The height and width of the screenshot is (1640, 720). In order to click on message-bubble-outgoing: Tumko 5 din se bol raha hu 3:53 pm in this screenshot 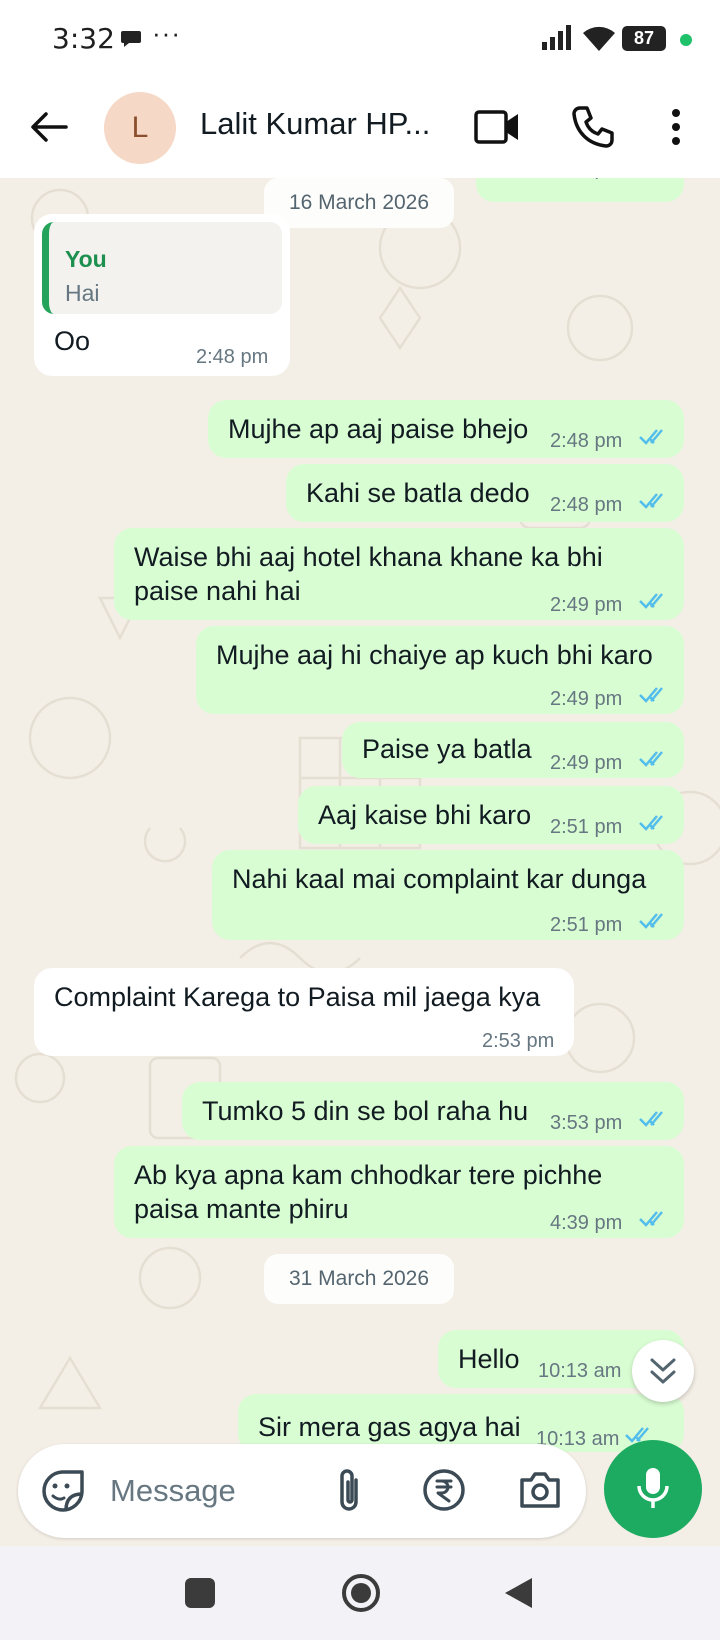, I will do `click(433, 1111)`.